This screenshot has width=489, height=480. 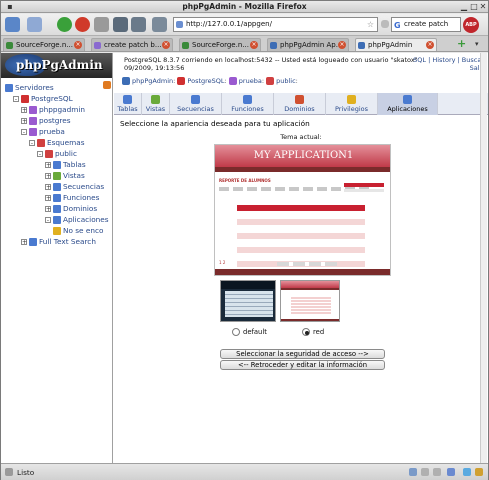 What do you see at coordinates (132, 44) in the screenshot?
I see `tab-create-patch: create patch b... ×` at bounding box center [132, 44].